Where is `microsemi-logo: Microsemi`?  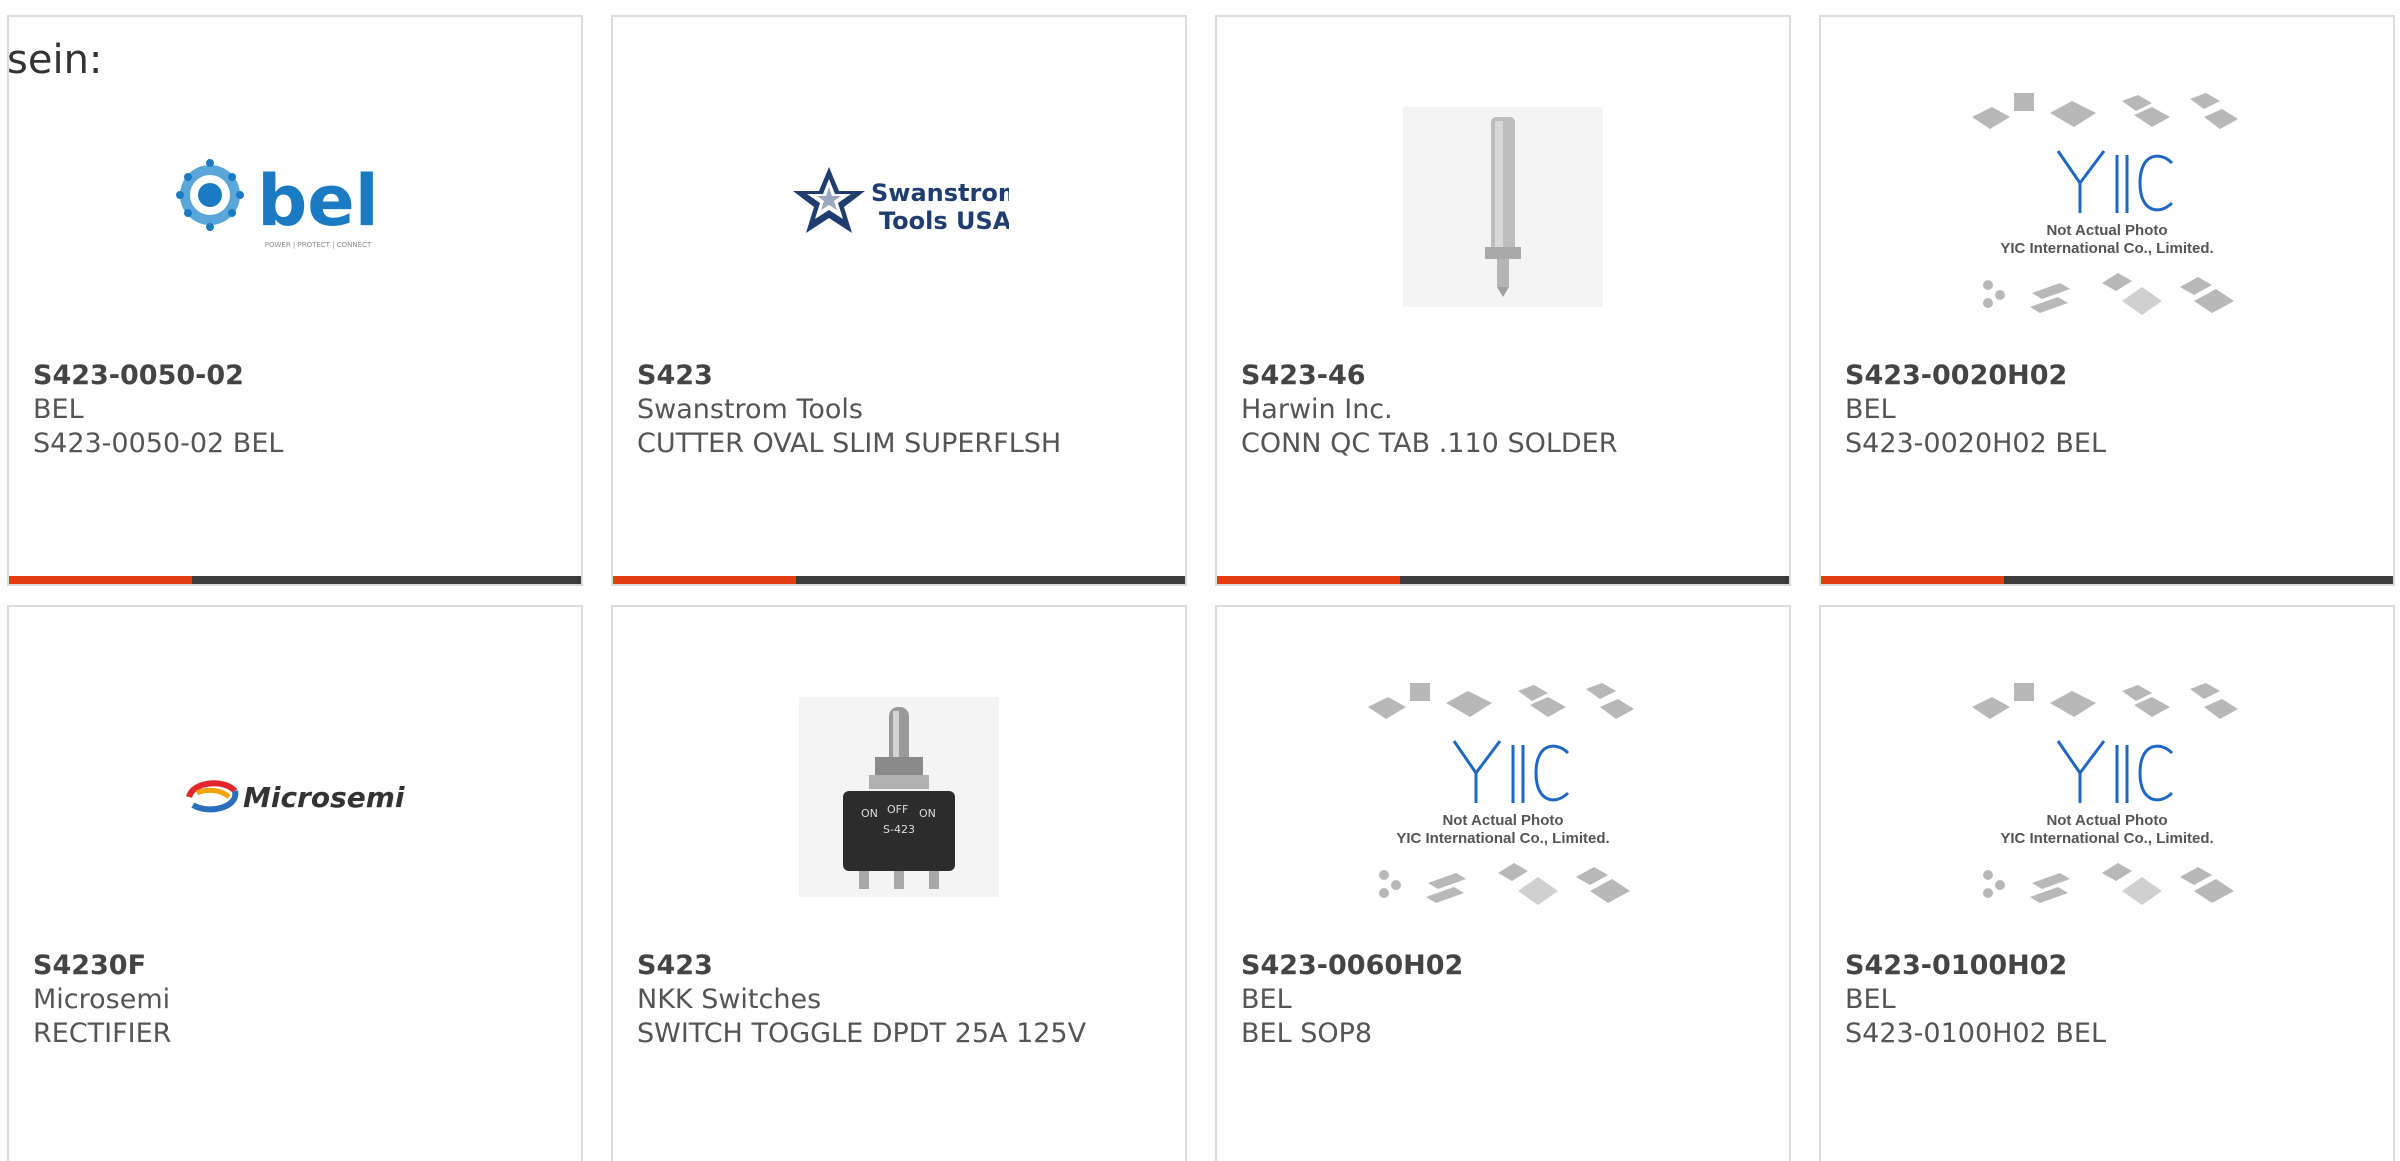
microsemi-logo: Microsemi is located at coordinates (295, 797).